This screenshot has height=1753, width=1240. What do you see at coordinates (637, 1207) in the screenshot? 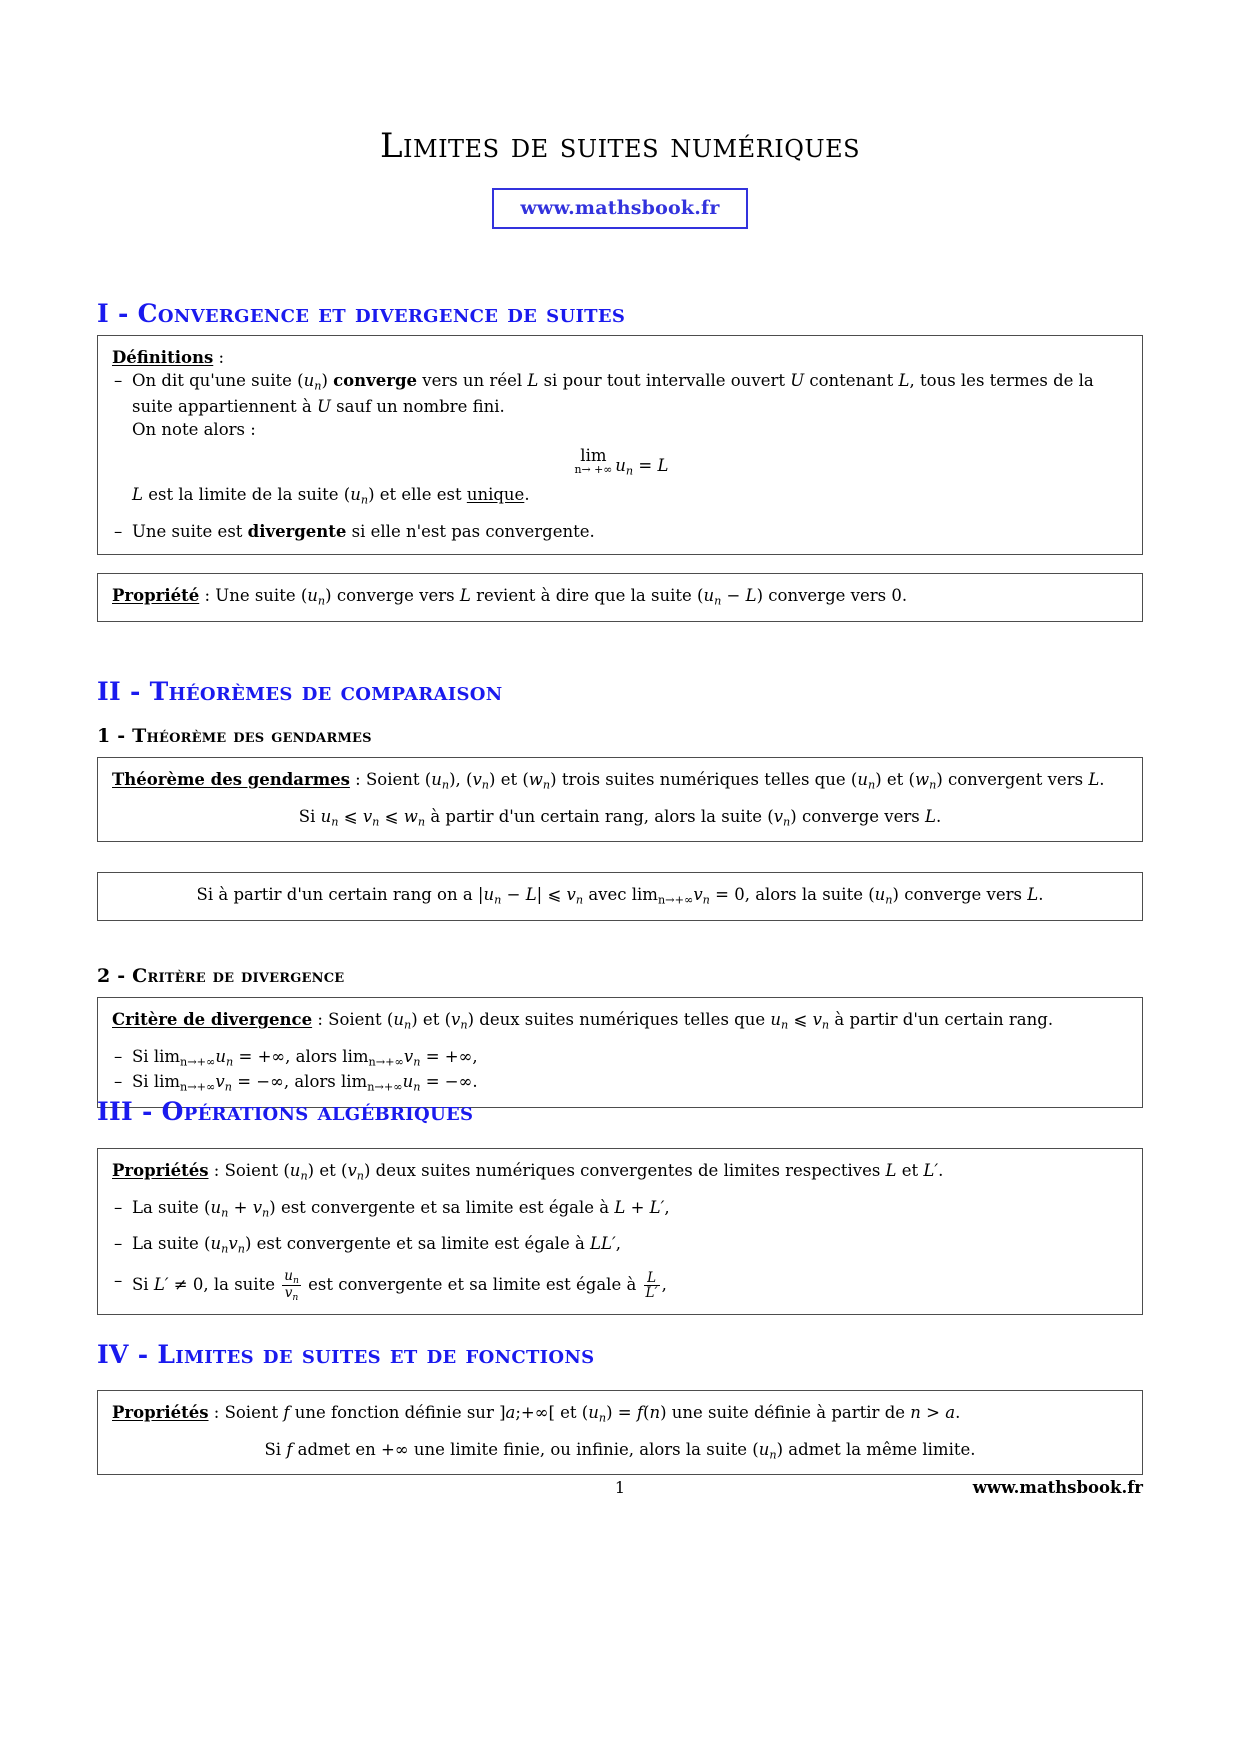
I see `math-plus: +` at bounding box center [637, 1207].